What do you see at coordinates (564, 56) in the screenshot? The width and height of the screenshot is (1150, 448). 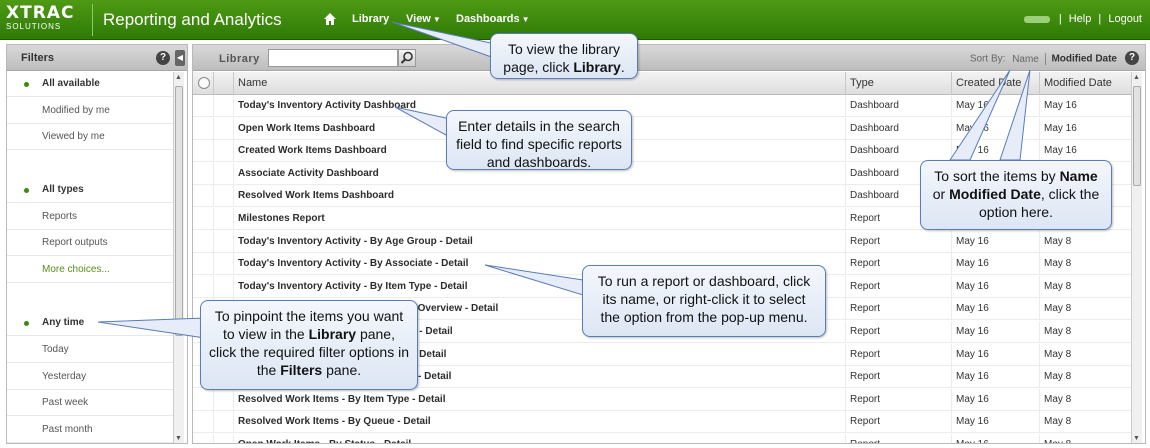 I see `callout-library: To view the library page, click Library.` at bounding box center [564, 56].